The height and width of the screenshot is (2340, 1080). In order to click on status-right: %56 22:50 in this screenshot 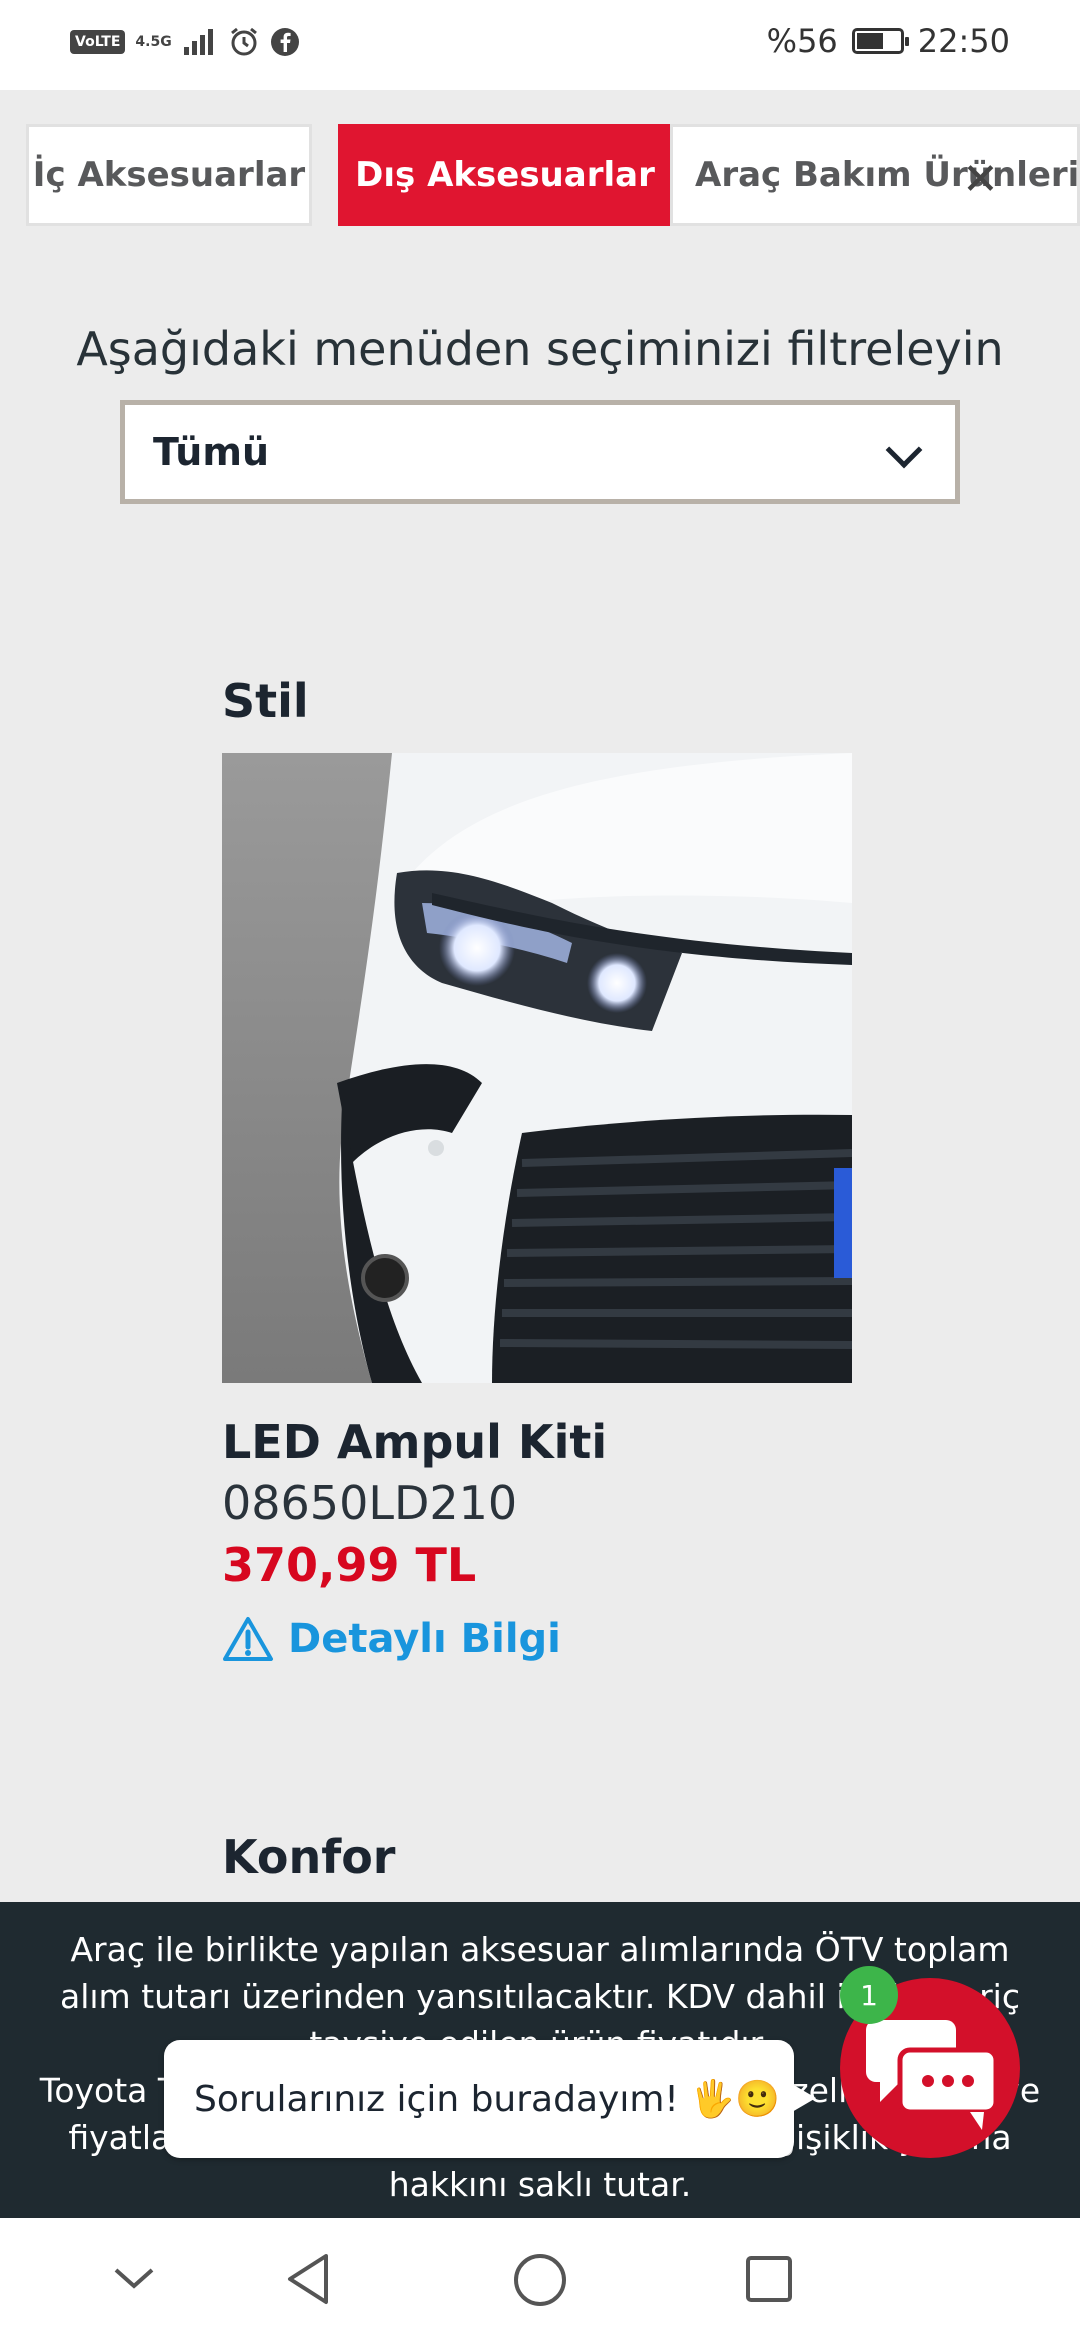, I will do `click(888, 41)`.